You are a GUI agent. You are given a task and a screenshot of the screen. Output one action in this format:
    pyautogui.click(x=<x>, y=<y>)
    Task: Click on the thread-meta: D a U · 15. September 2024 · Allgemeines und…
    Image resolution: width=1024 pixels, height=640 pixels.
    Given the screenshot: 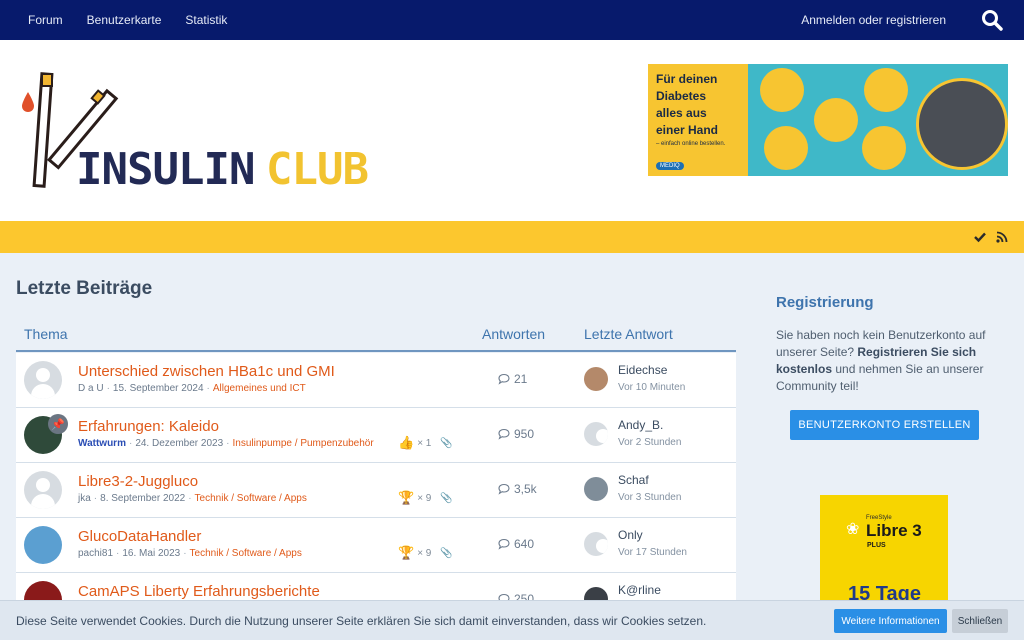 What is the action you would take?
    pyautogui.click(x=192, y=388)
    